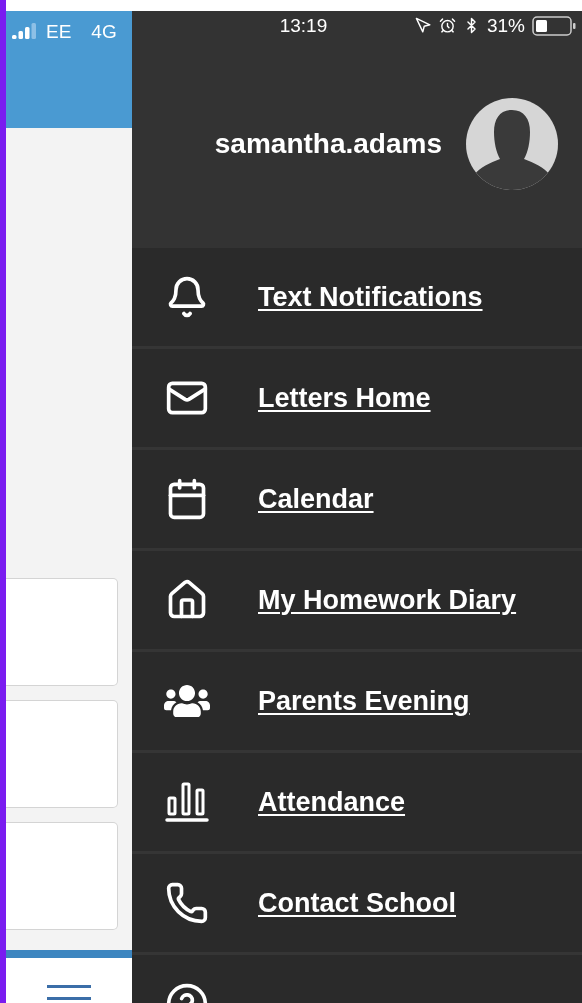  Describe the element at coordinates (357, 803) in the screenshot. I see `menu-item: Attendance` at that location.